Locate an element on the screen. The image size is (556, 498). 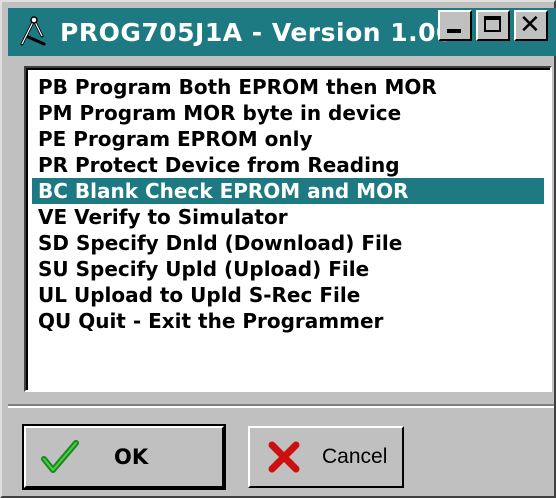
list-item: PB Program Both EPROM then MOR is located at coordinates (288, 87).